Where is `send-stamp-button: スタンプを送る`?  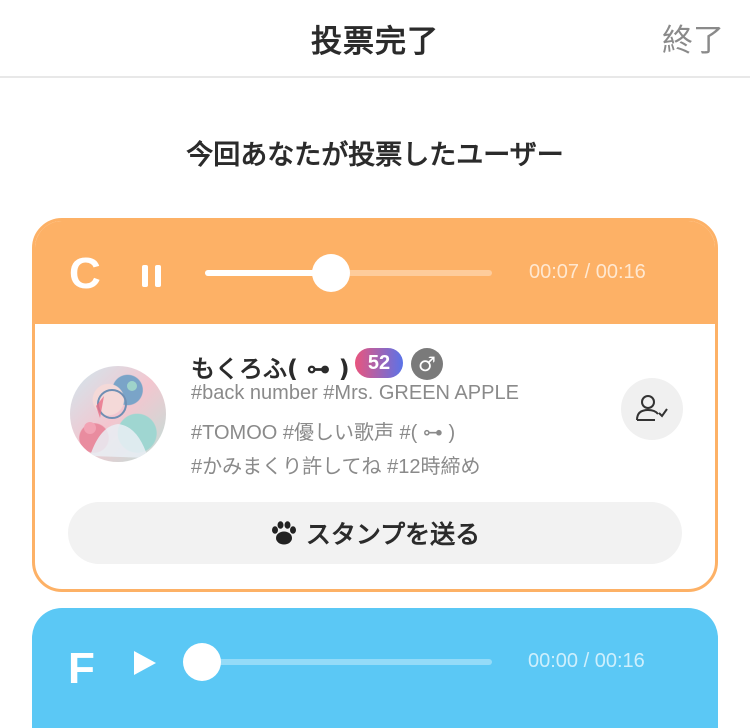 send-stamp-button: スタンプを送る is located at coordinates (375, 533).